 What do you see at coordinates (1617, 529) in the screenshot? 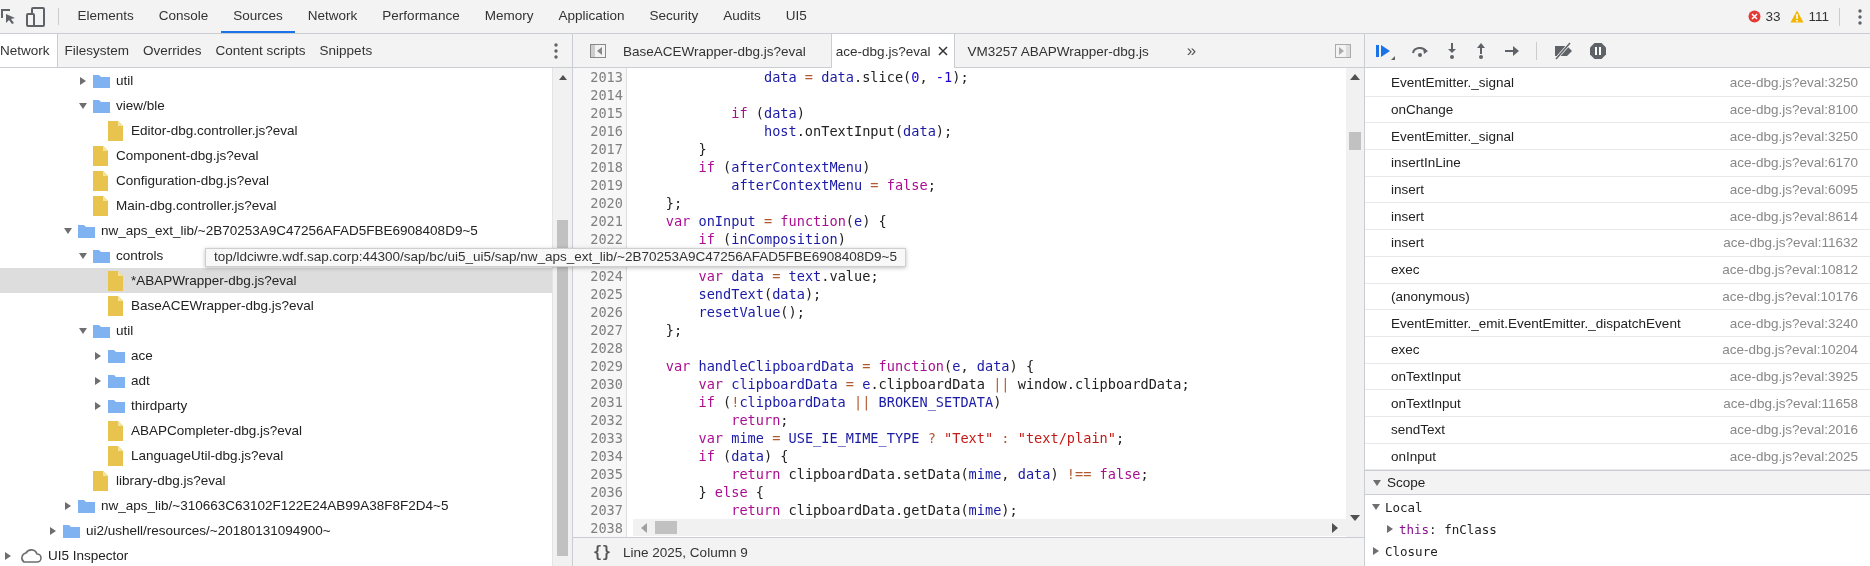
I see `property-row: this: fnClass` at bounding box center [1617, 529].